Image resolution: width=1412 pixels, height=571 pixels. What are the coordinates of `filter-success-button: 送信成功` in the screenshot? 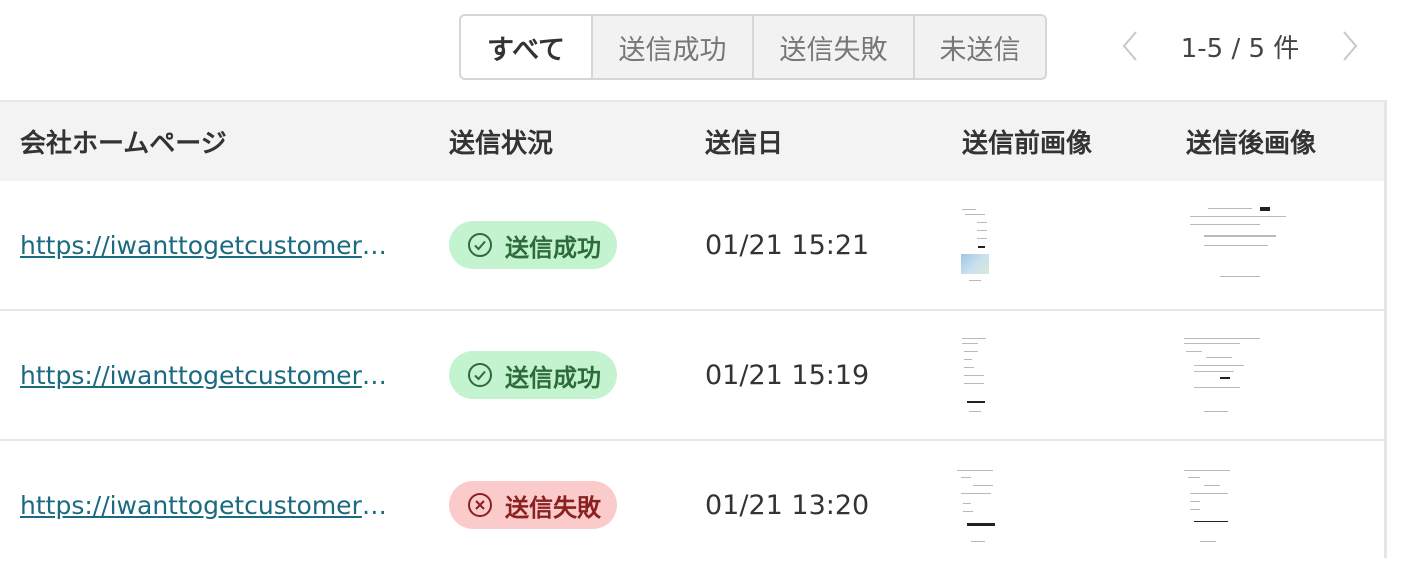 It's located at (671, 47).